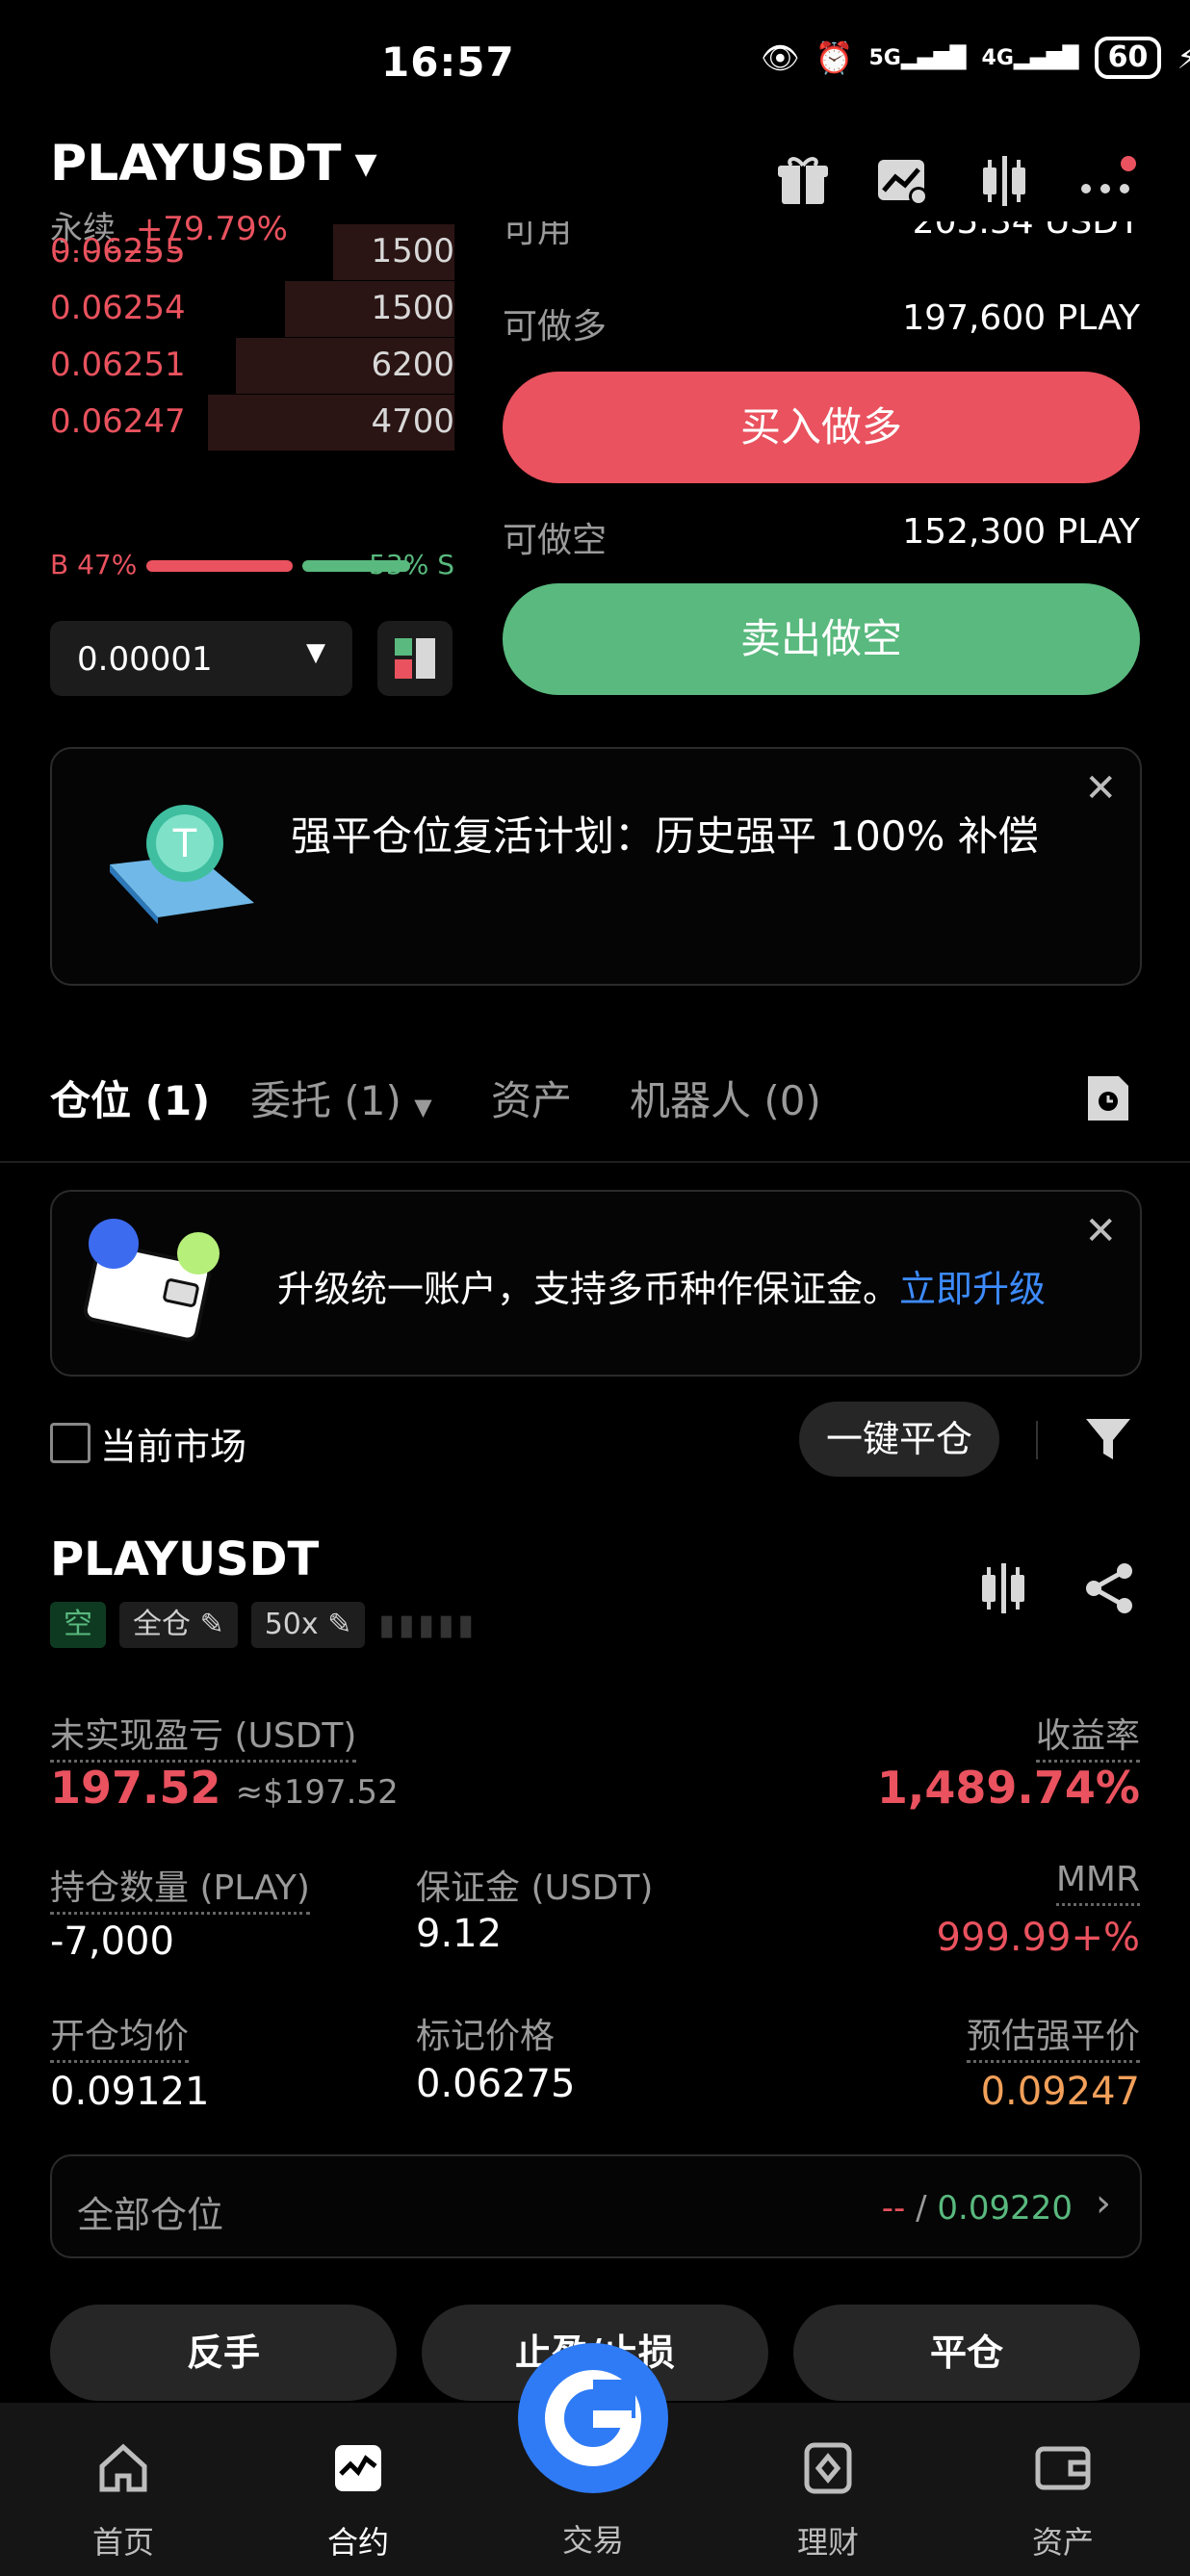  What do you see at coordinates (180, 1891) in the screenshot?
I see `size-label: 持仓数量 (PLAY)` at bounding box center [180, 1891].